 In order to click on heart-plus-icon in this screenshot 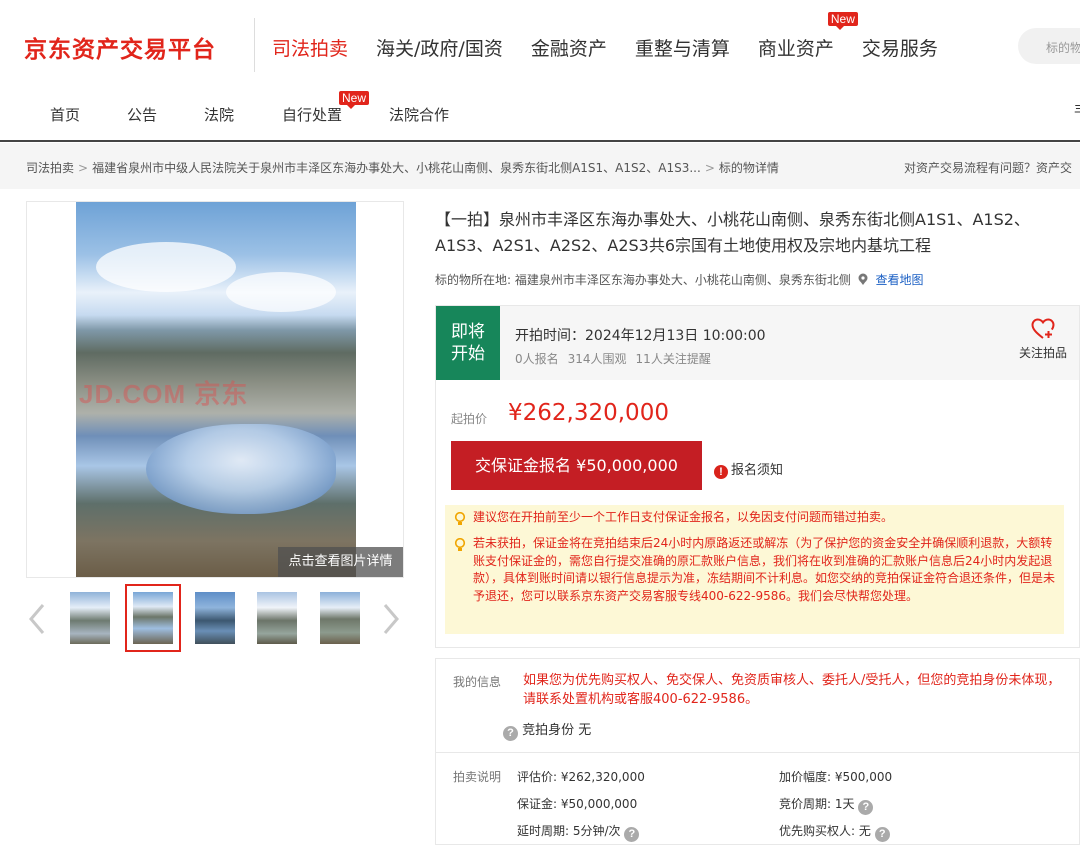, I will do `click(1043, 328)`.